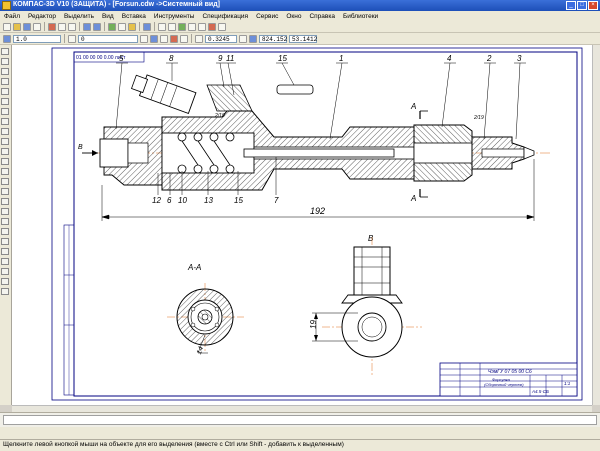 The image size is (600, 451). Describe the element at coordinates (5, 211) in the screenshot. I see `rectangle-icon` at that location.